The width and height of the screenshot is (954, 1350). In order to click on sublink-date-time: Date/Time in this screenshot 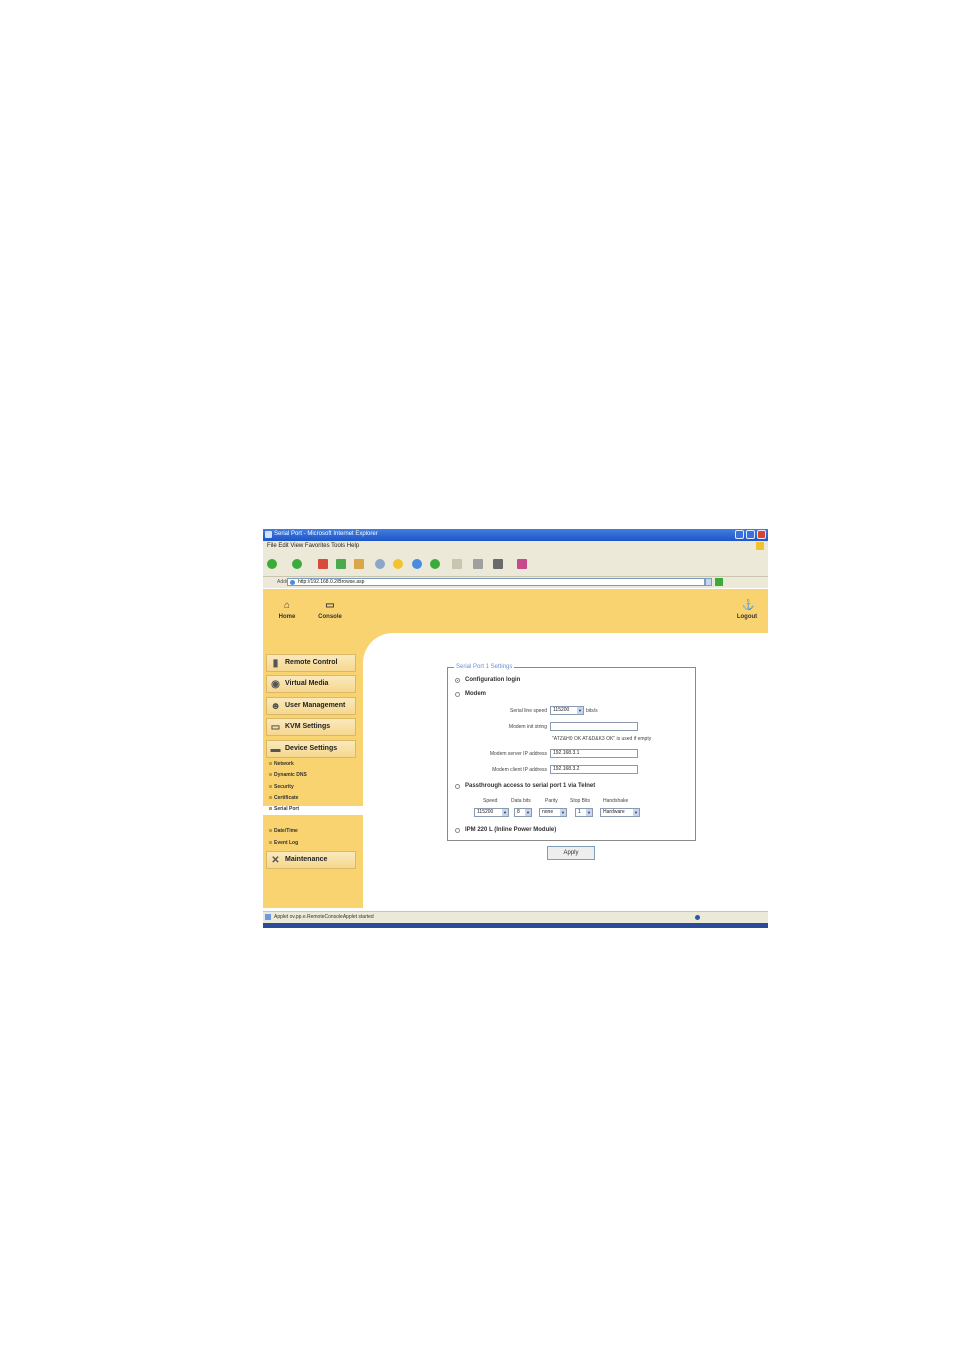, I will do `click(283, 831)`.